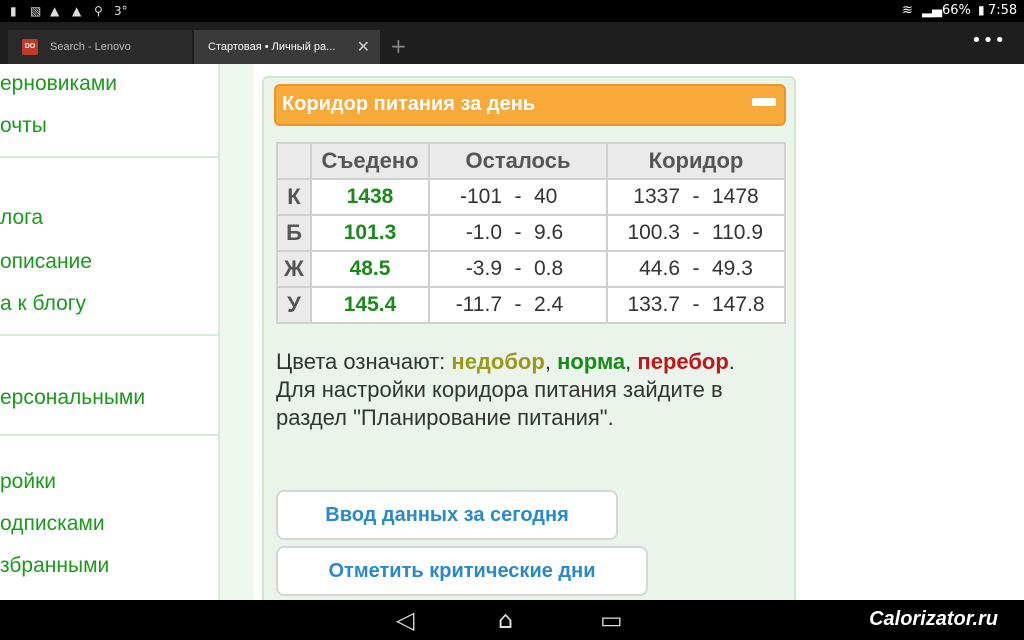  Describe the element at coordinates (659, 268) in the screenshot. I see `corridor-min: 44.6` at that location.